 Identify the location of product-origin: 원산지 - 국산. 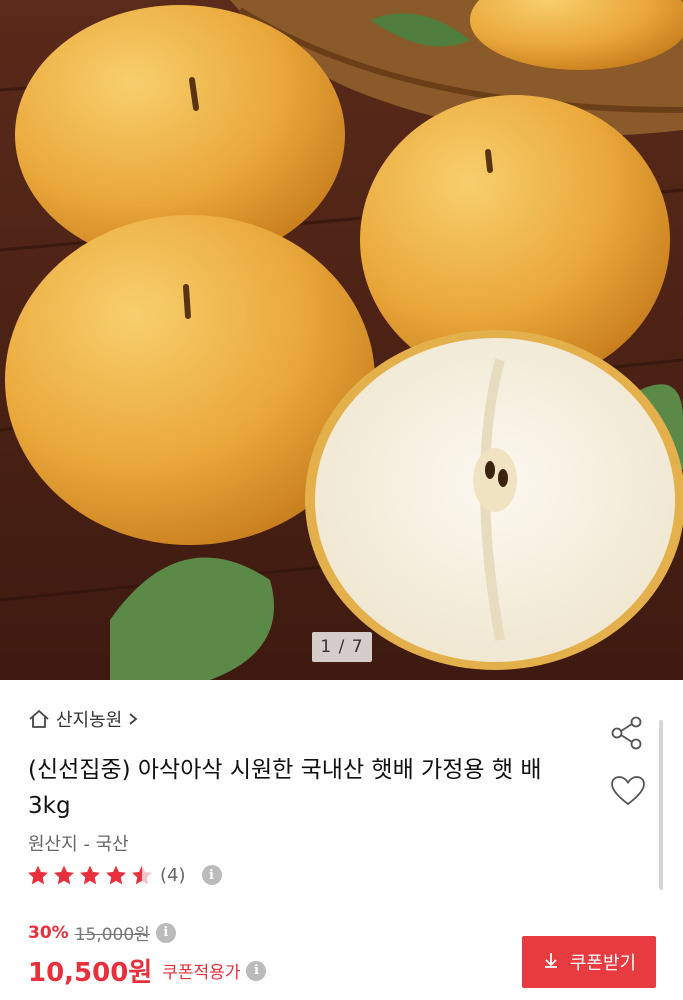
(78, 844).